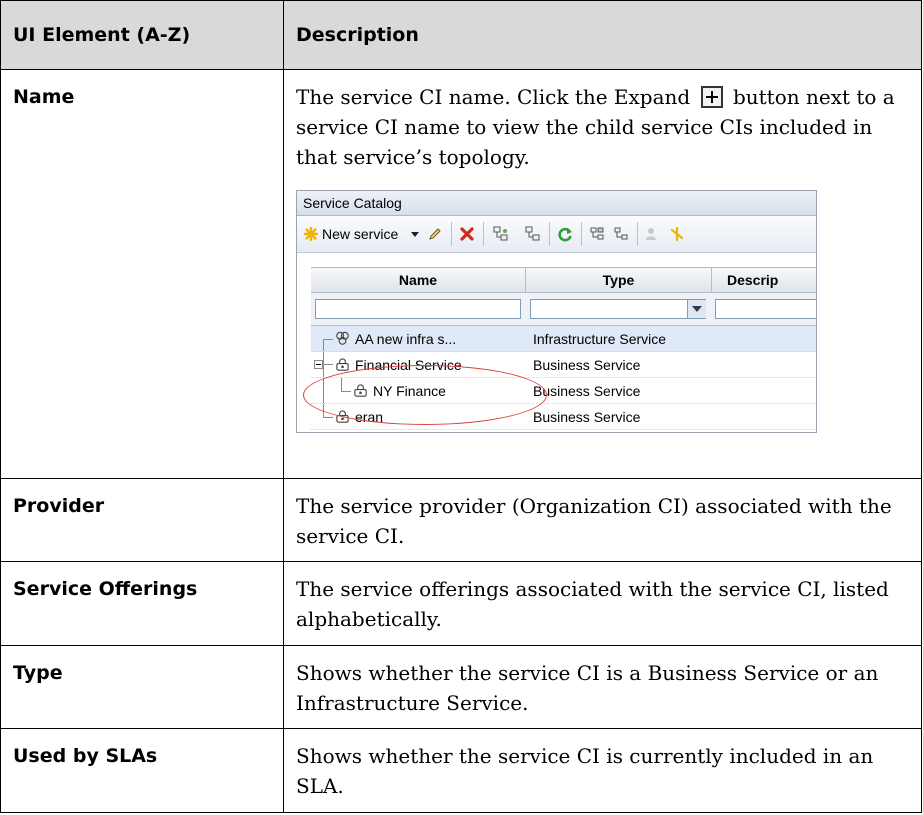 This screenshot has width=923, height=815. What do you see at coordinates (425, 394) in the screenshot?
I see `highlight-ellipse` at bounding box center [425, 394].